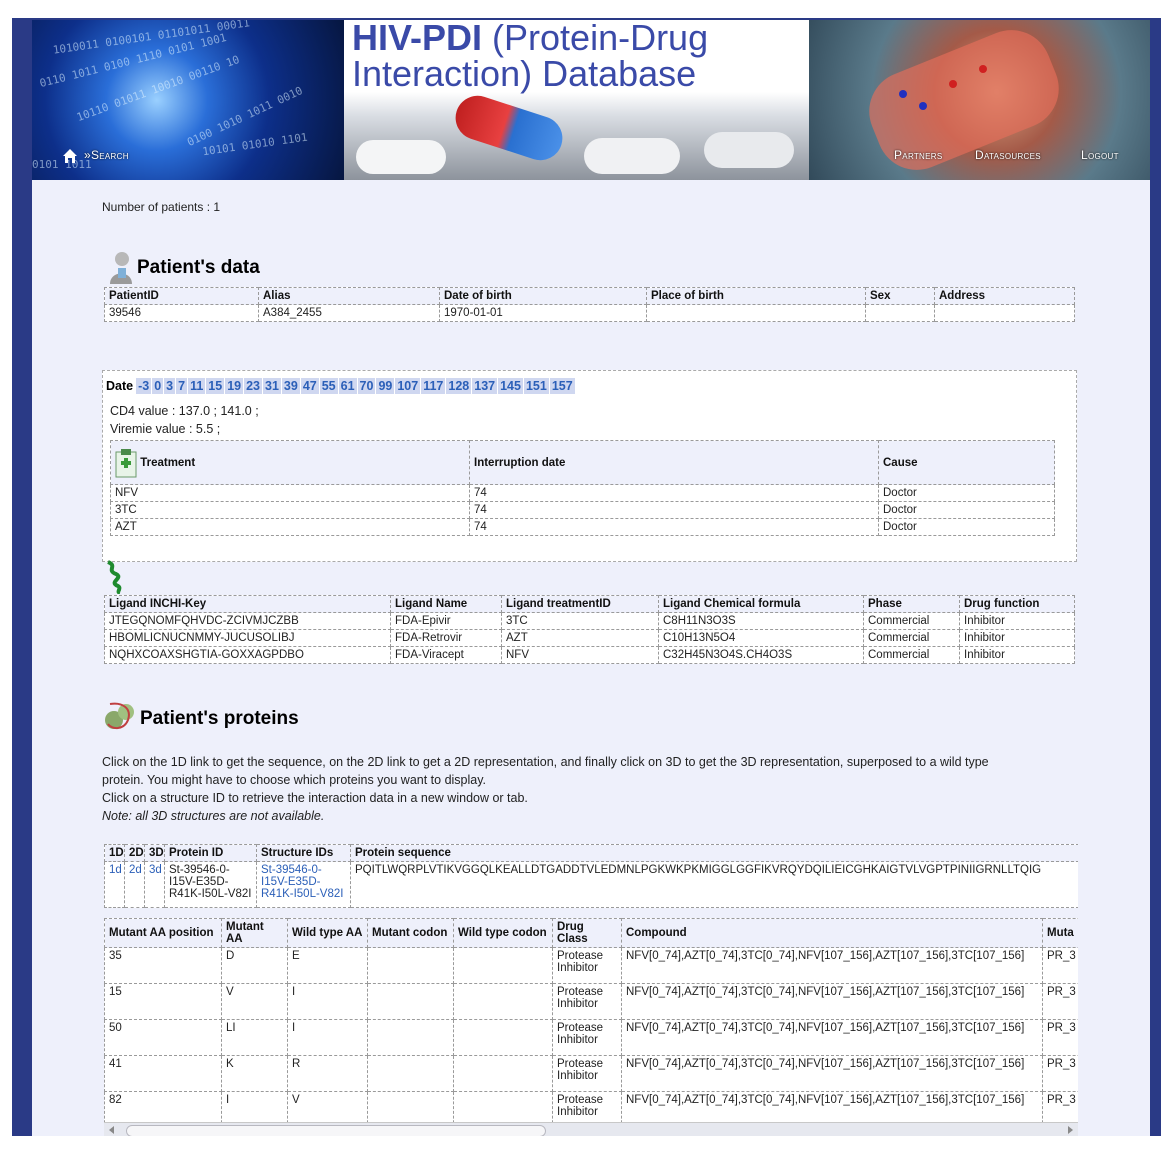  Describe the element at coordinates (503, 933) in the screenshot. I see `col-header: Wild type codon` at that location.